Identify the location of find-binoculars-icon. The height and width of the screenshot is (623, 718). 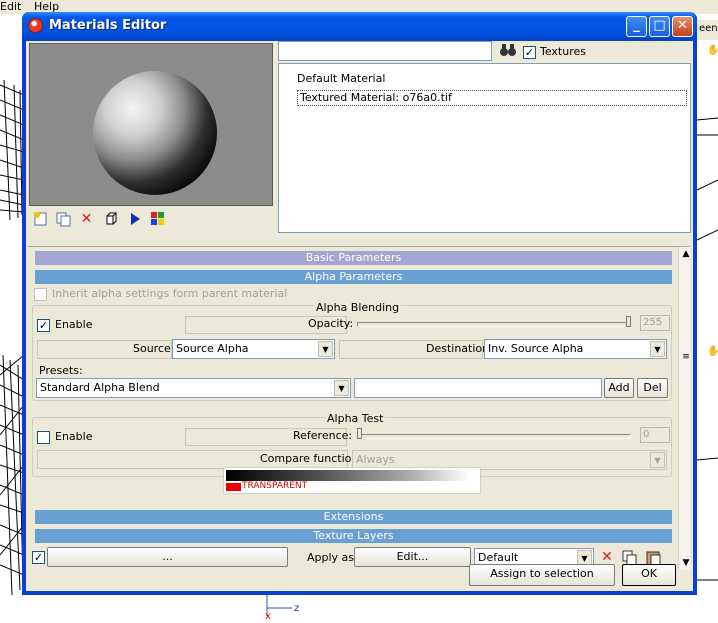
(508, 51).